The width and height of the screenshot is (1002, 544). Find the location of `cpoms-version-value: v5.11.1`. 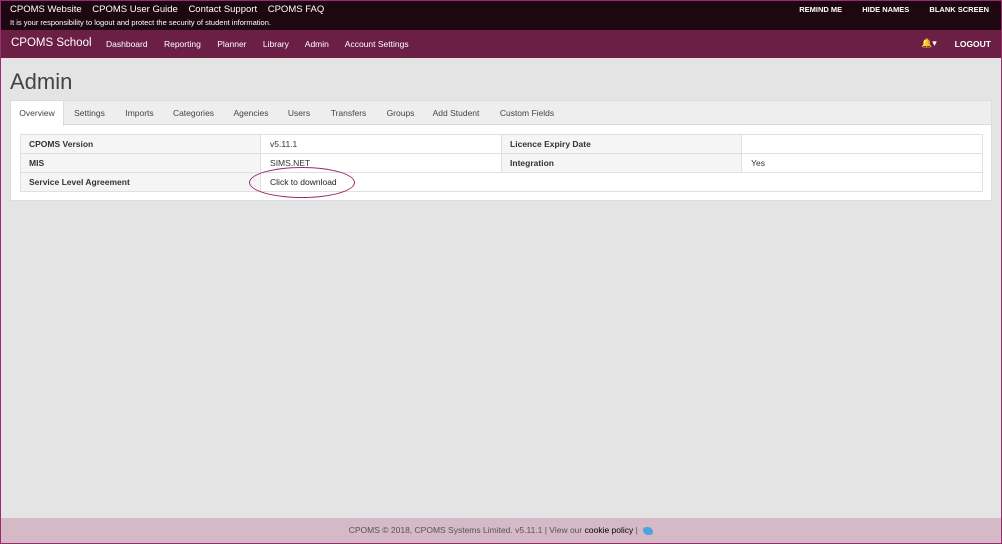

cpoms-version-value: v5.11.1 is located at coordinates (381, 144).